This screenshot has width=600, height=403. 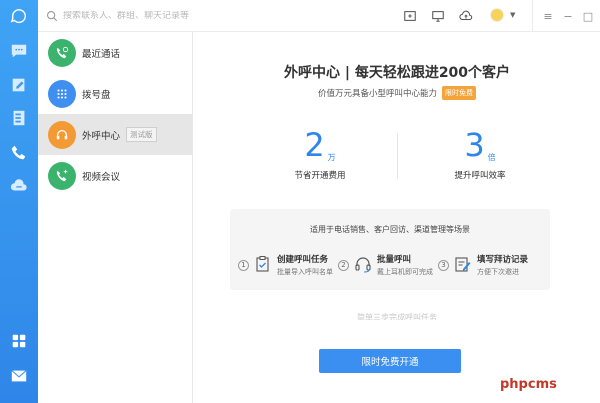 I want to click on nav-tasks, so click(x=19, y=85).